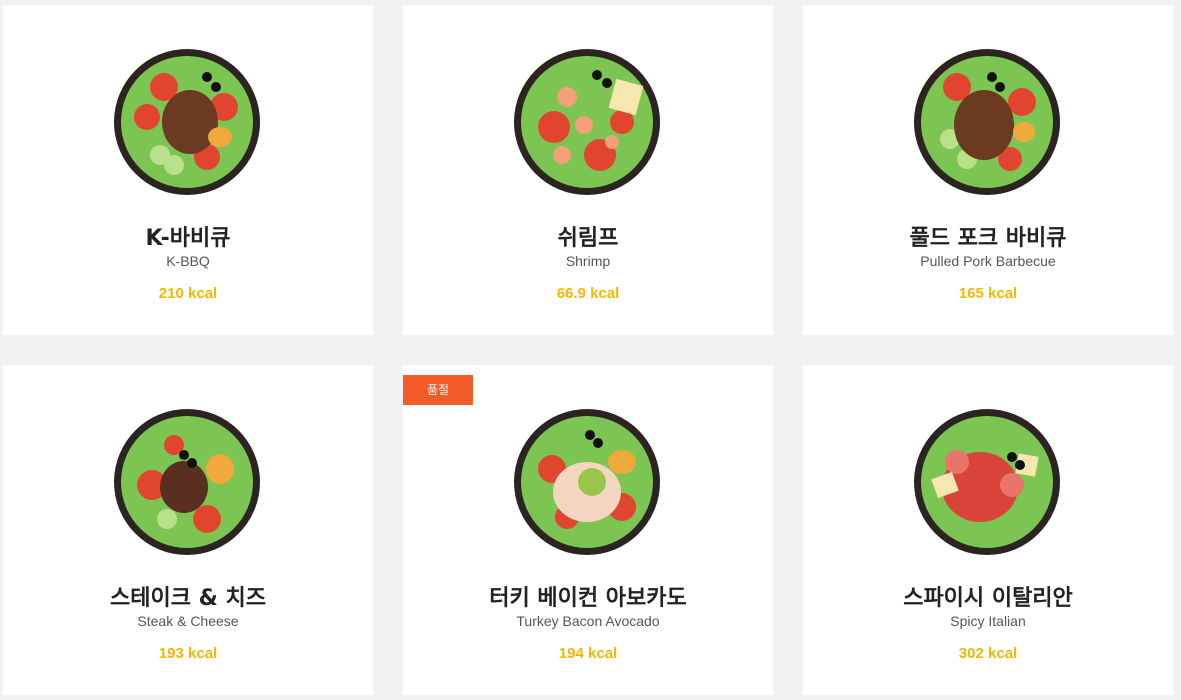 This screenshot has height=700, width=1181. I want to click on salad-bowl-turkey-avocado-icon, so click(587, 482).